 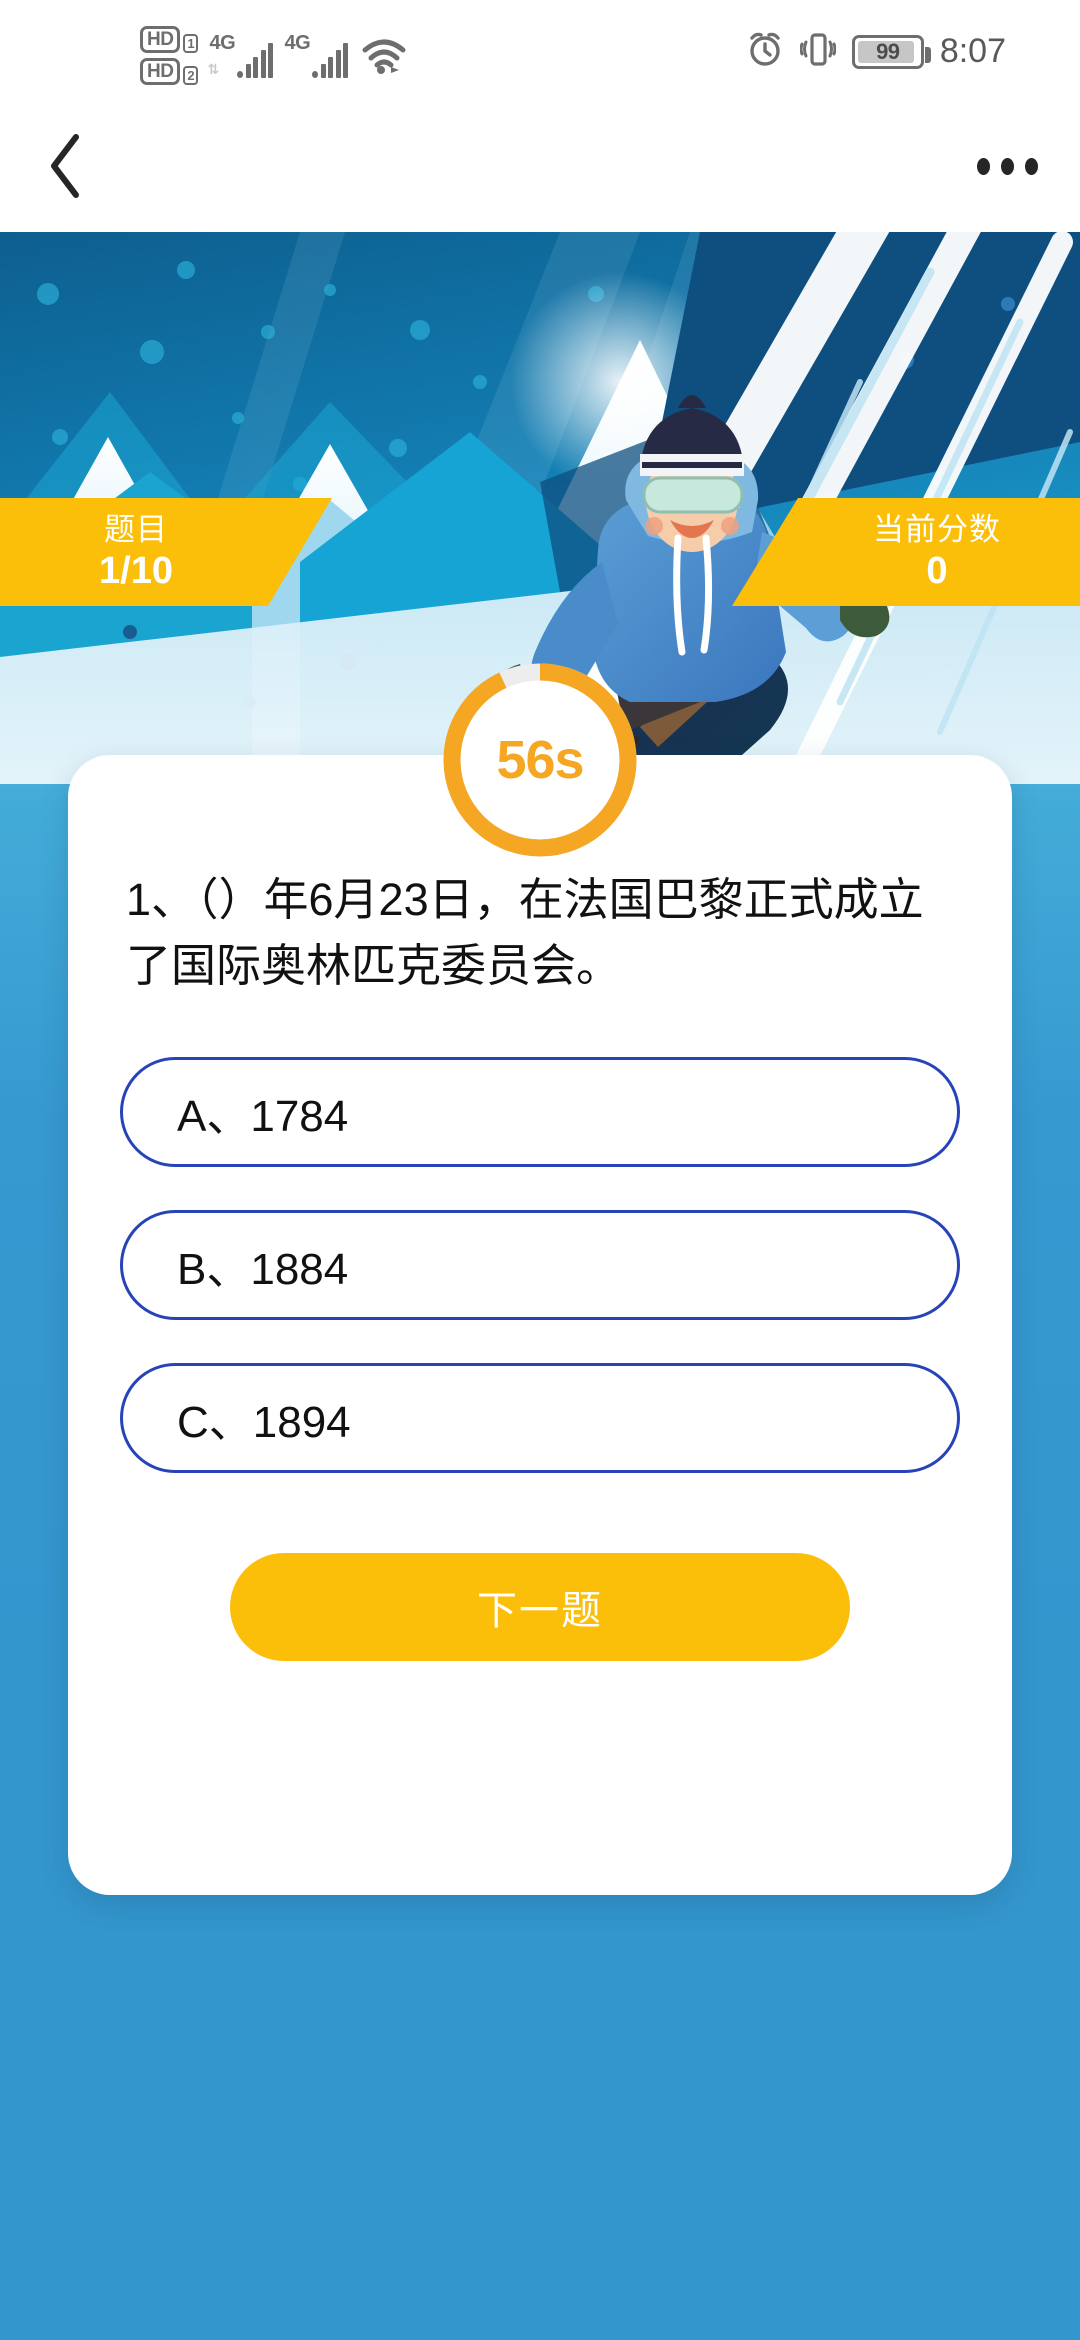 I want to click on more-options-button, so click(x=1007, y=166).